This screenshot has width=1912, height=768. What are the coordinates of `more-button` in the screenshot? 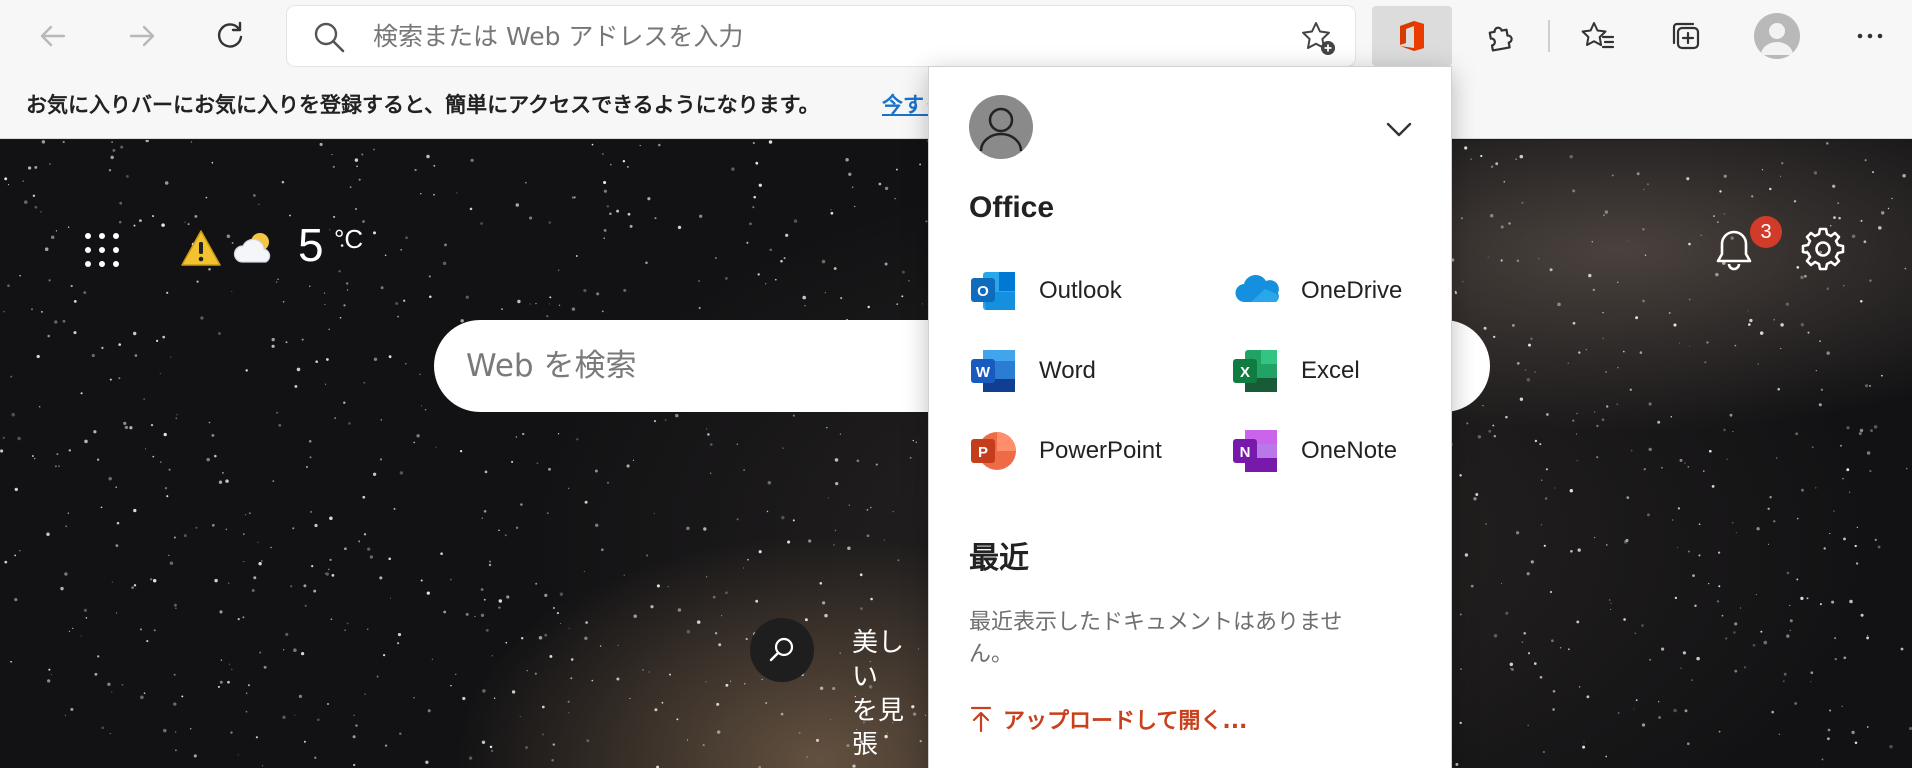 It's located at (1870, 36).